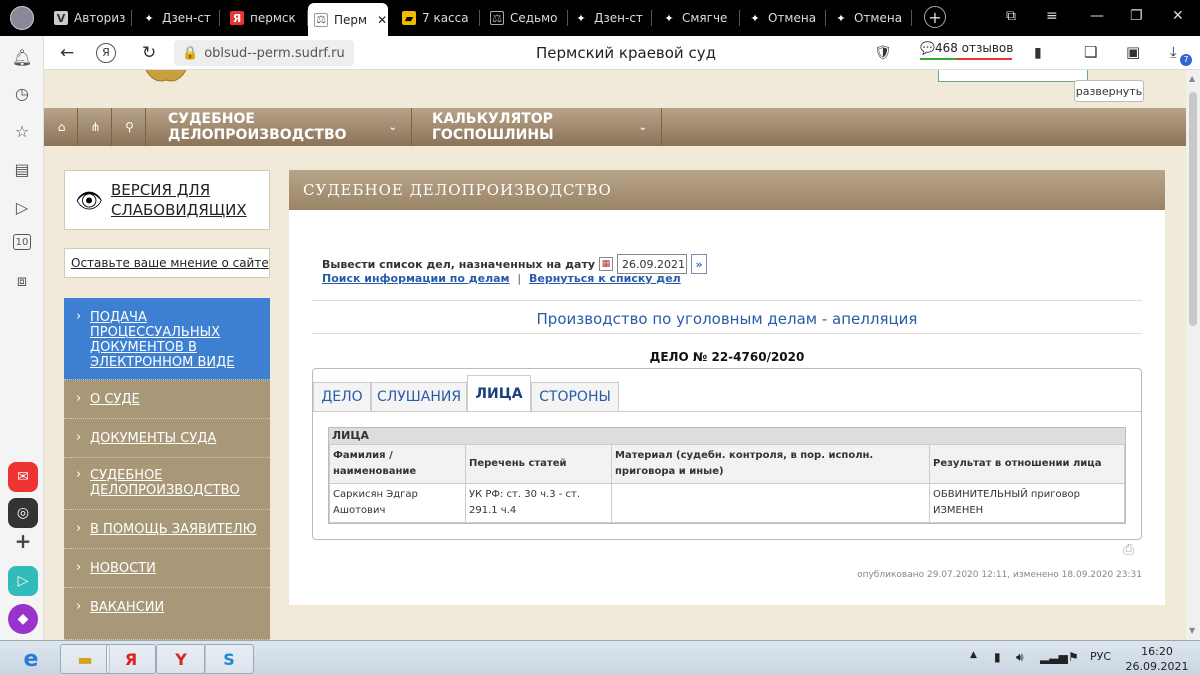 This screenshot has width=1200, height=675. Describe the element at coordinates (1052, 16) in the screenshot. I see `menu-icon: ≡` at that location.